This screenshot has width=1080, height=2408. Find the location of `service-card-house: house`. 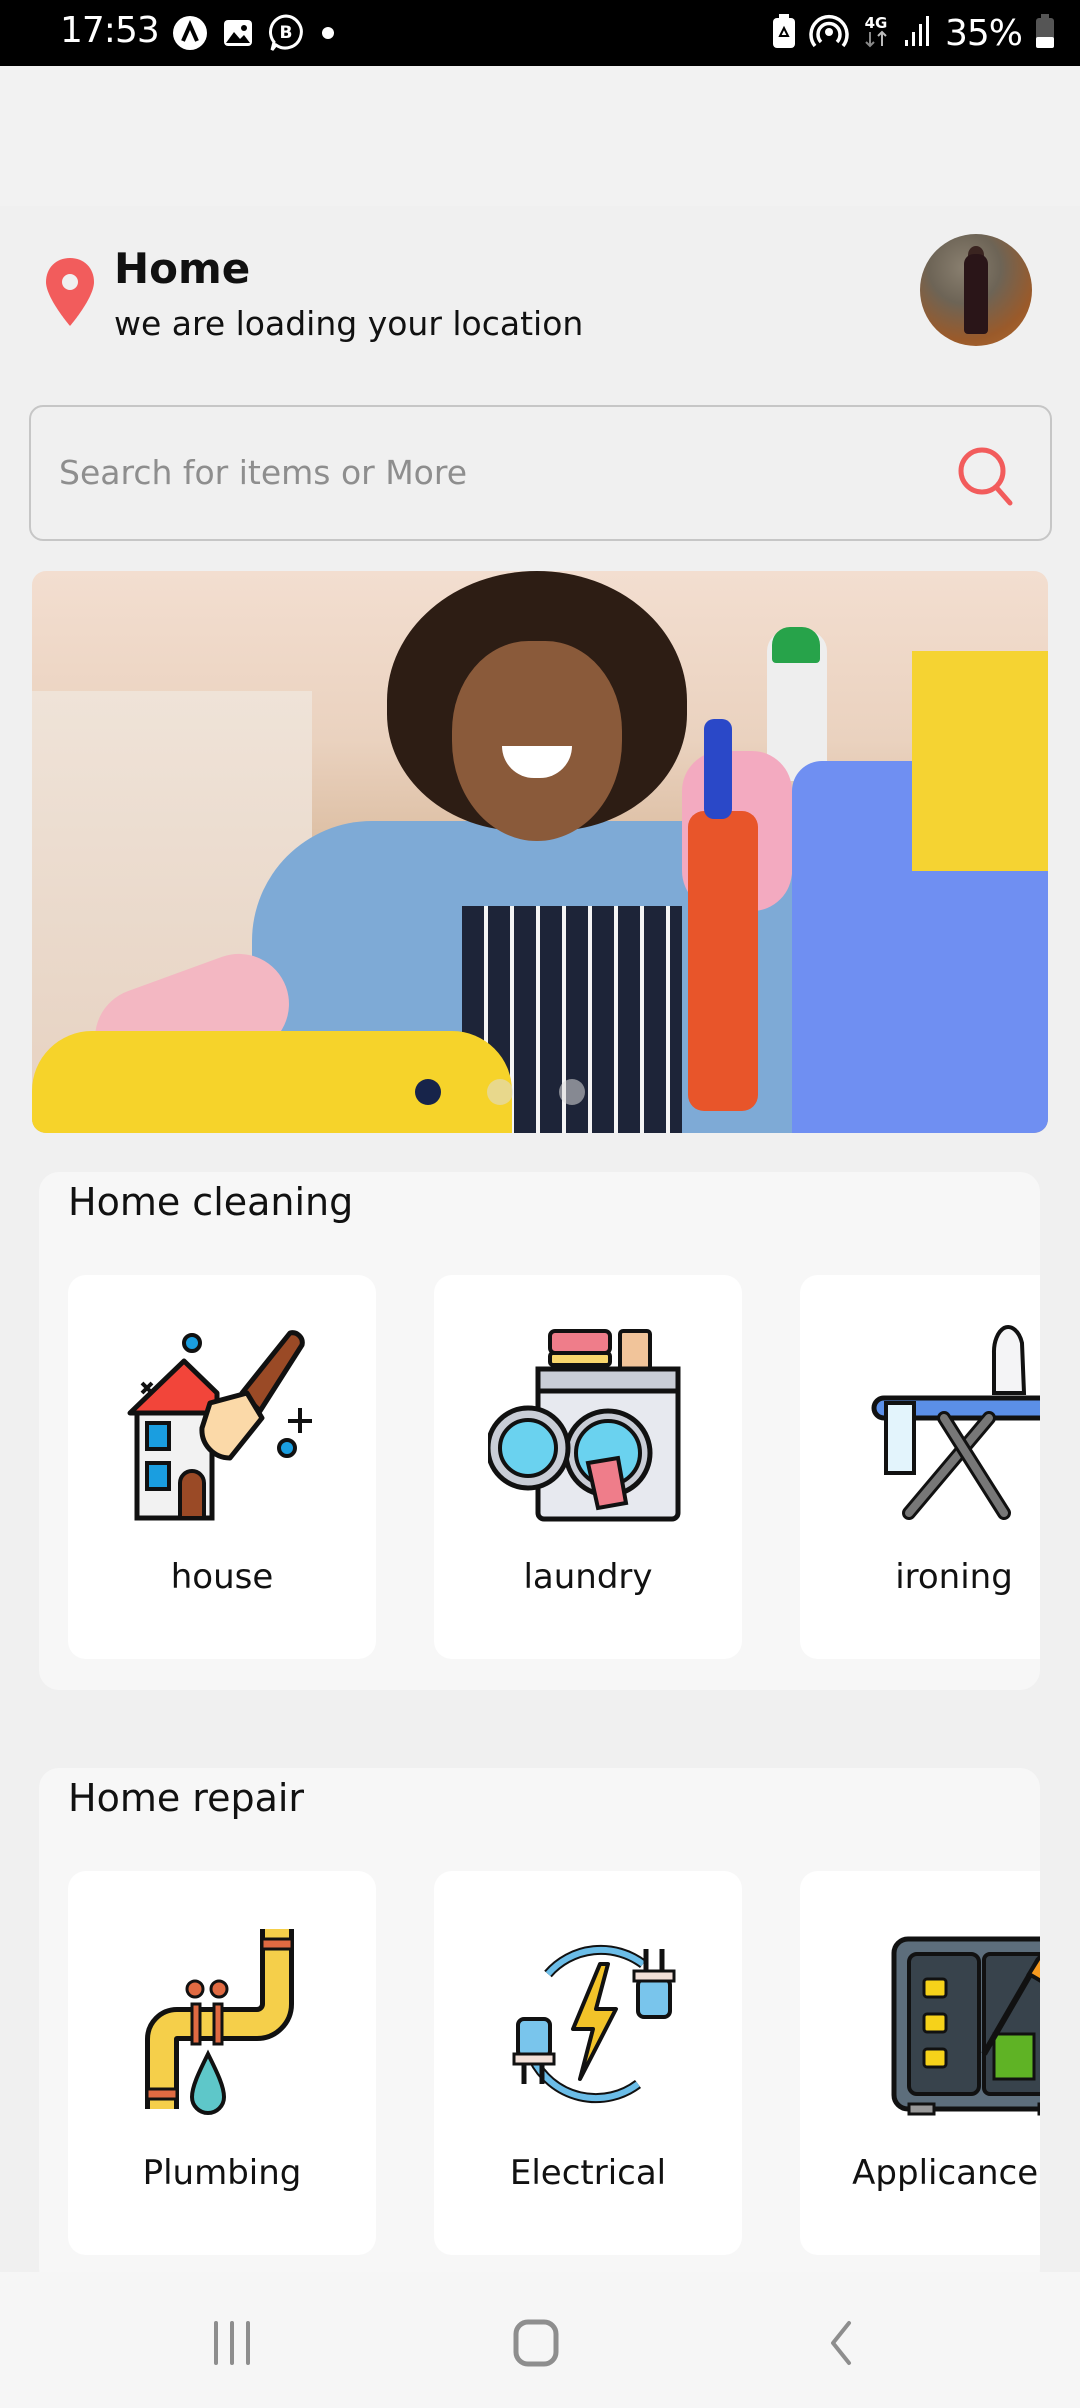

service-card-house: house is located at coordinates (222, 1467).